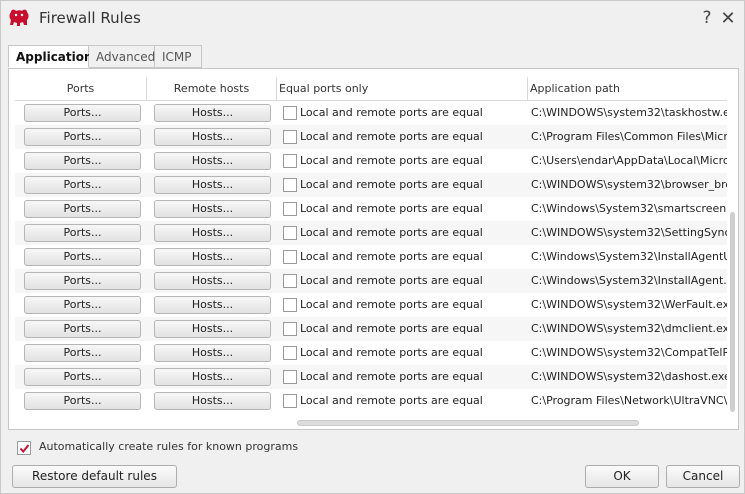 This screenshot has width=745, height=494. I want to click on header-ports: Ports, so click(81, 89).